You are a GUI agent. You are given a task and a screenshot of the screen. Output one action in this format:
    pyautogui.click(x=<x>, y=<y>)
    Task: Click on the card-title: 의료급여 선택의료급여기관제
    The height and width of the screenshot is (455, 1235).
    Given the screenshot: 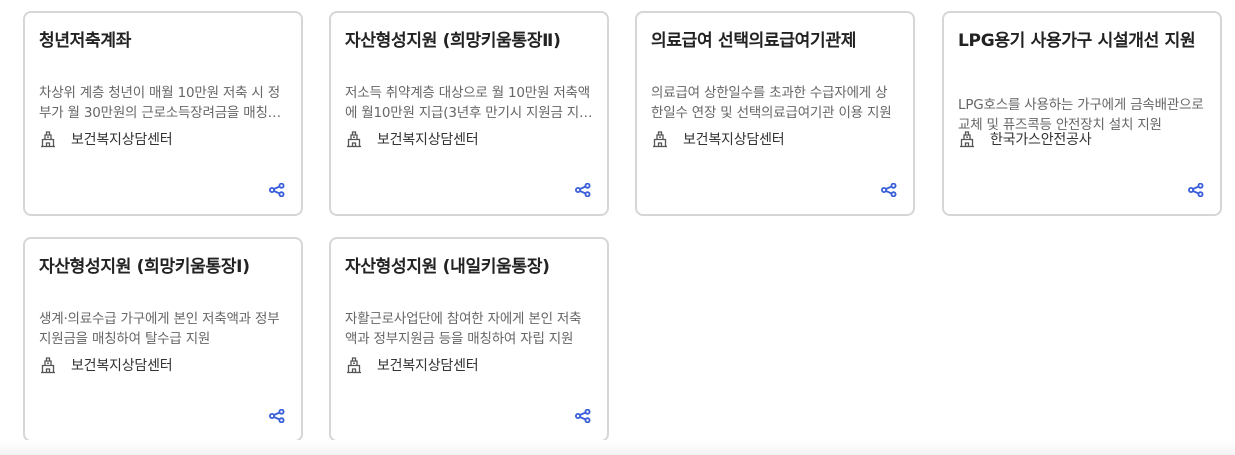 What is the action you would take?
    pyautogui.click(x=754, y=41)
    